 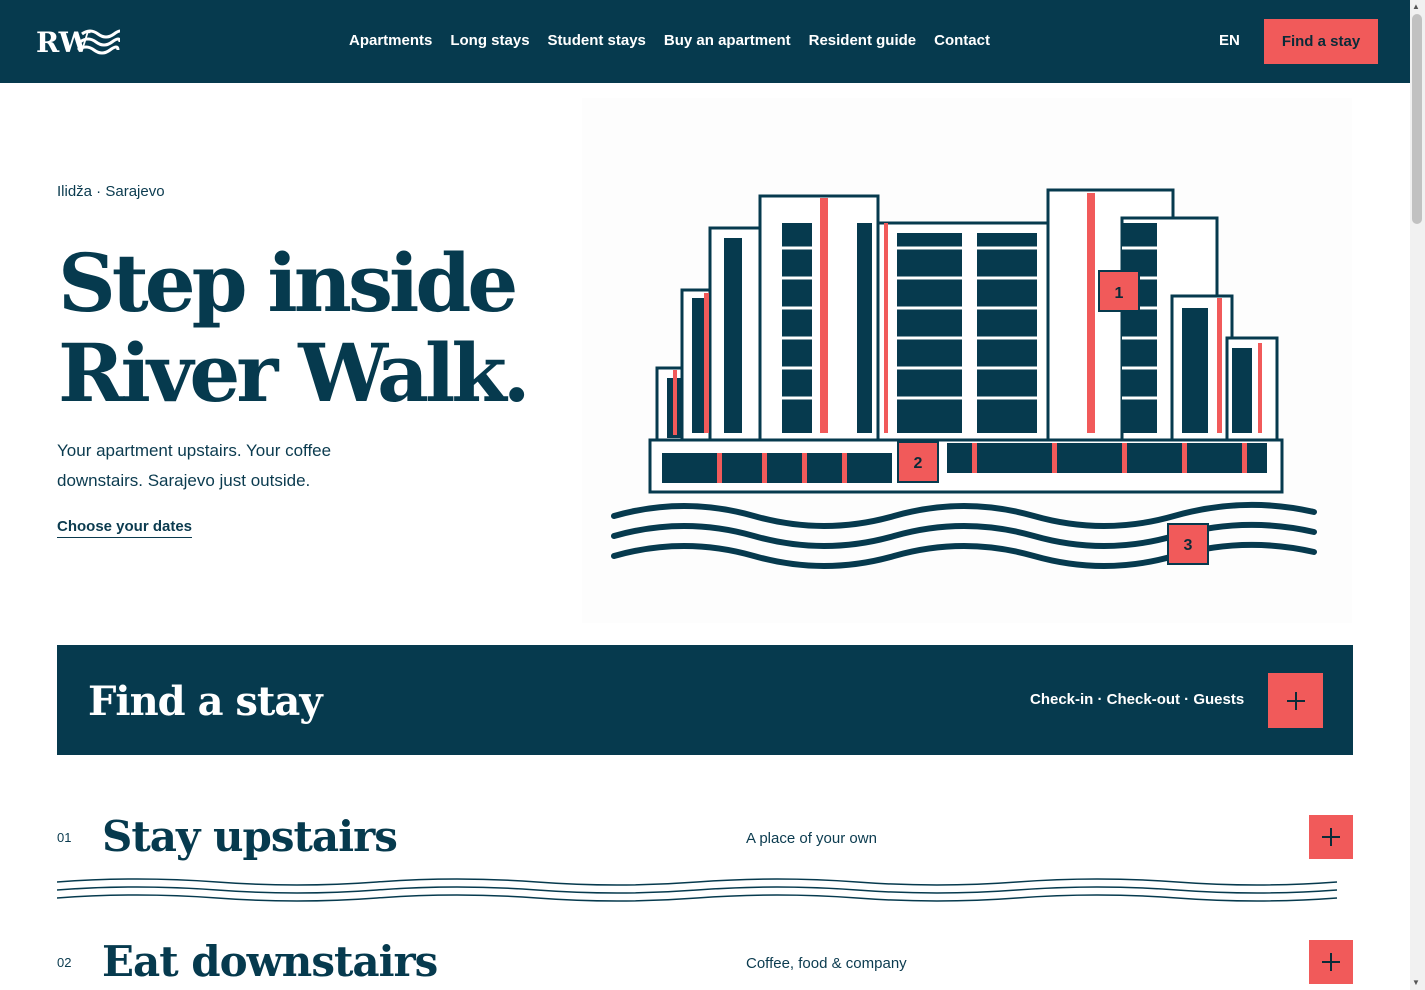 I want to click on section-stay-upstairs: 01 Stay upstairs A place of your own, so click(x=705, y=842).